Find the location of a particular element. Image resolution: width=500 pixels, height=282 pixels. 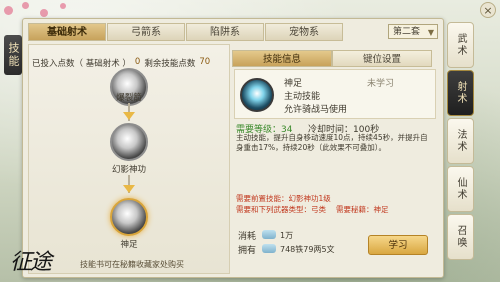

category-tabs: 基础射术 弓箭系 陷阱系 宠物系 is located at coordinates (186, 32).